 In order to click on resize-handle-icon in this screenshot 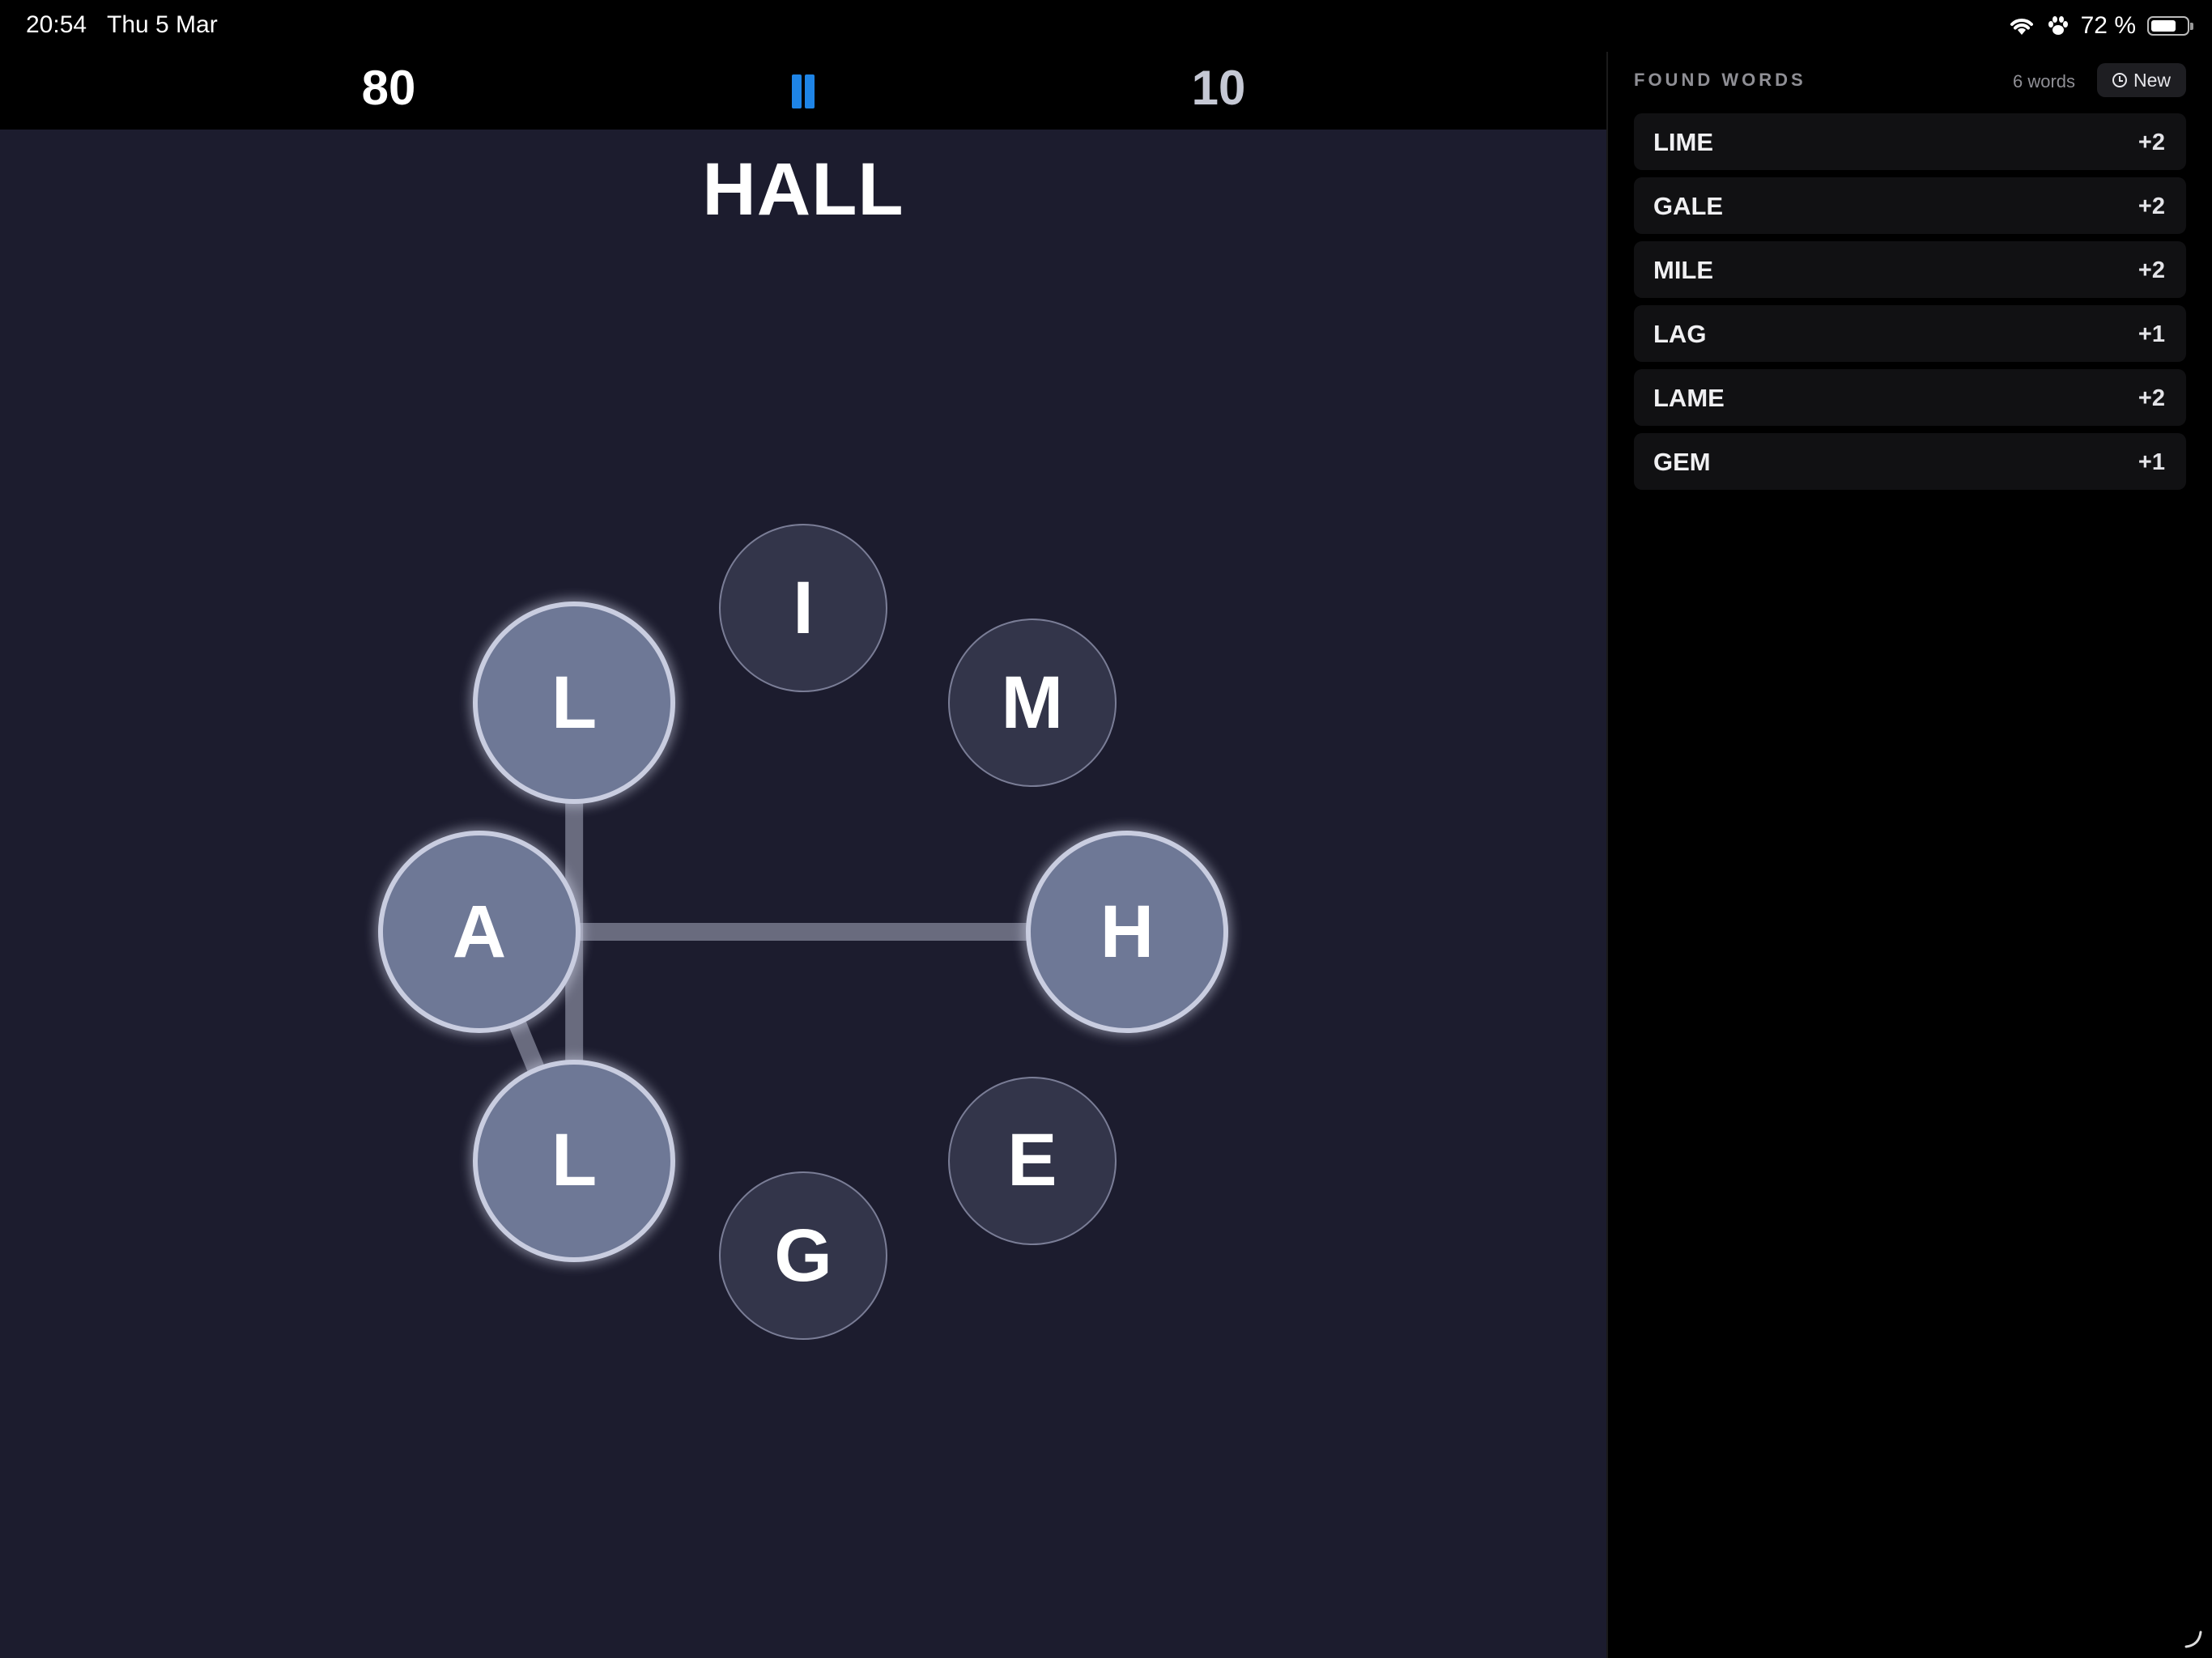, I will do `click(2194, 1639)`.